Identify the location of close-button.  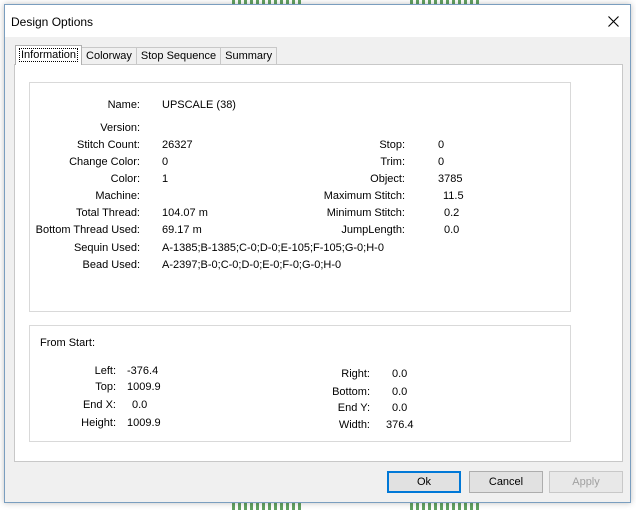
(613, 21).